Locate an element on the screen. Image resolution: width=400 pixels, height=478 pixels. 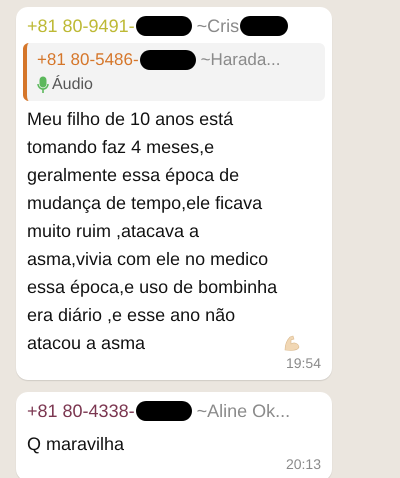
message-text: Q maravilha is located at coordinates (75, 444).